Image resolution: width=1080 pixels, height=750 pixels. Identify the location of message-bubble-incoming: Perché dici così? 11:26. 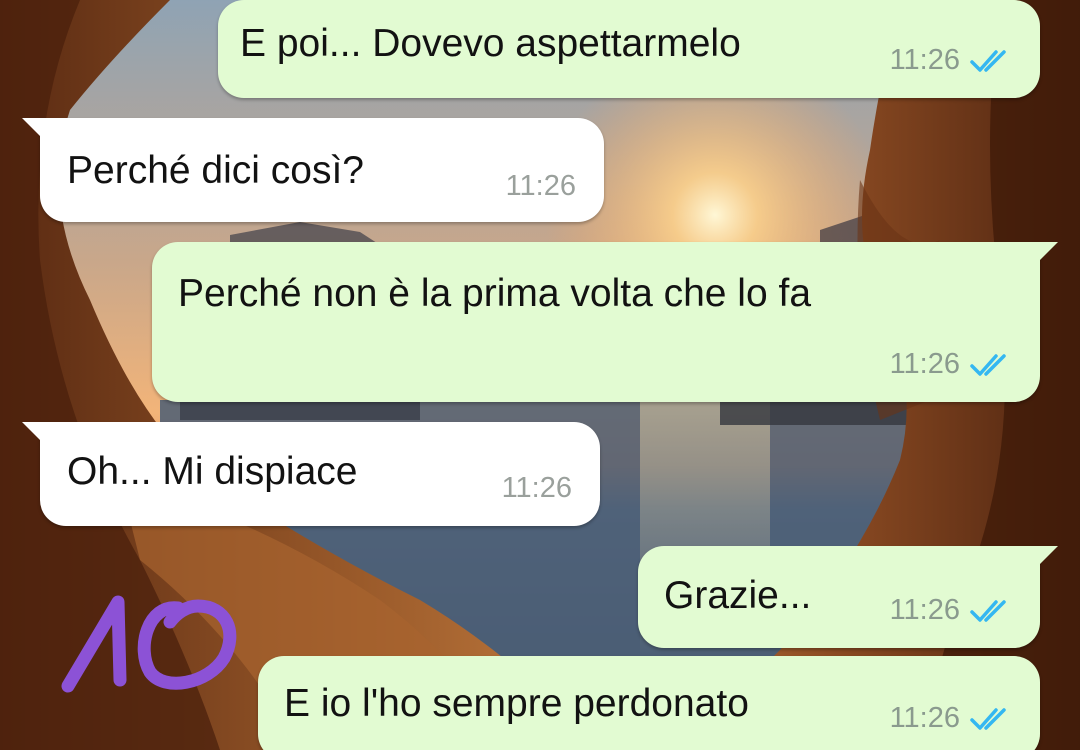
(313, 170).